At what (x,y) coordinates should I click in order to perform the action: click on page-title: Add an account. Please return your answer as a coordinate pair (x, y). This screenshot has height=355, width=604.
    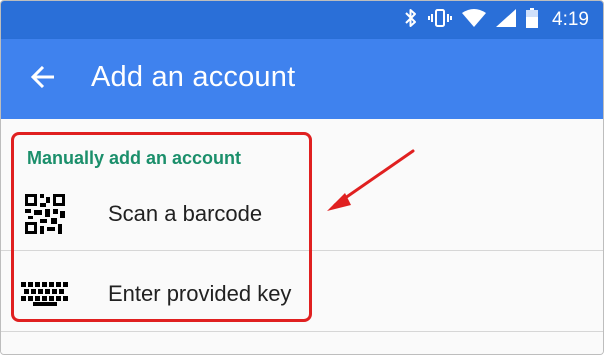
    Looking at the image, I should click on (193, 77).